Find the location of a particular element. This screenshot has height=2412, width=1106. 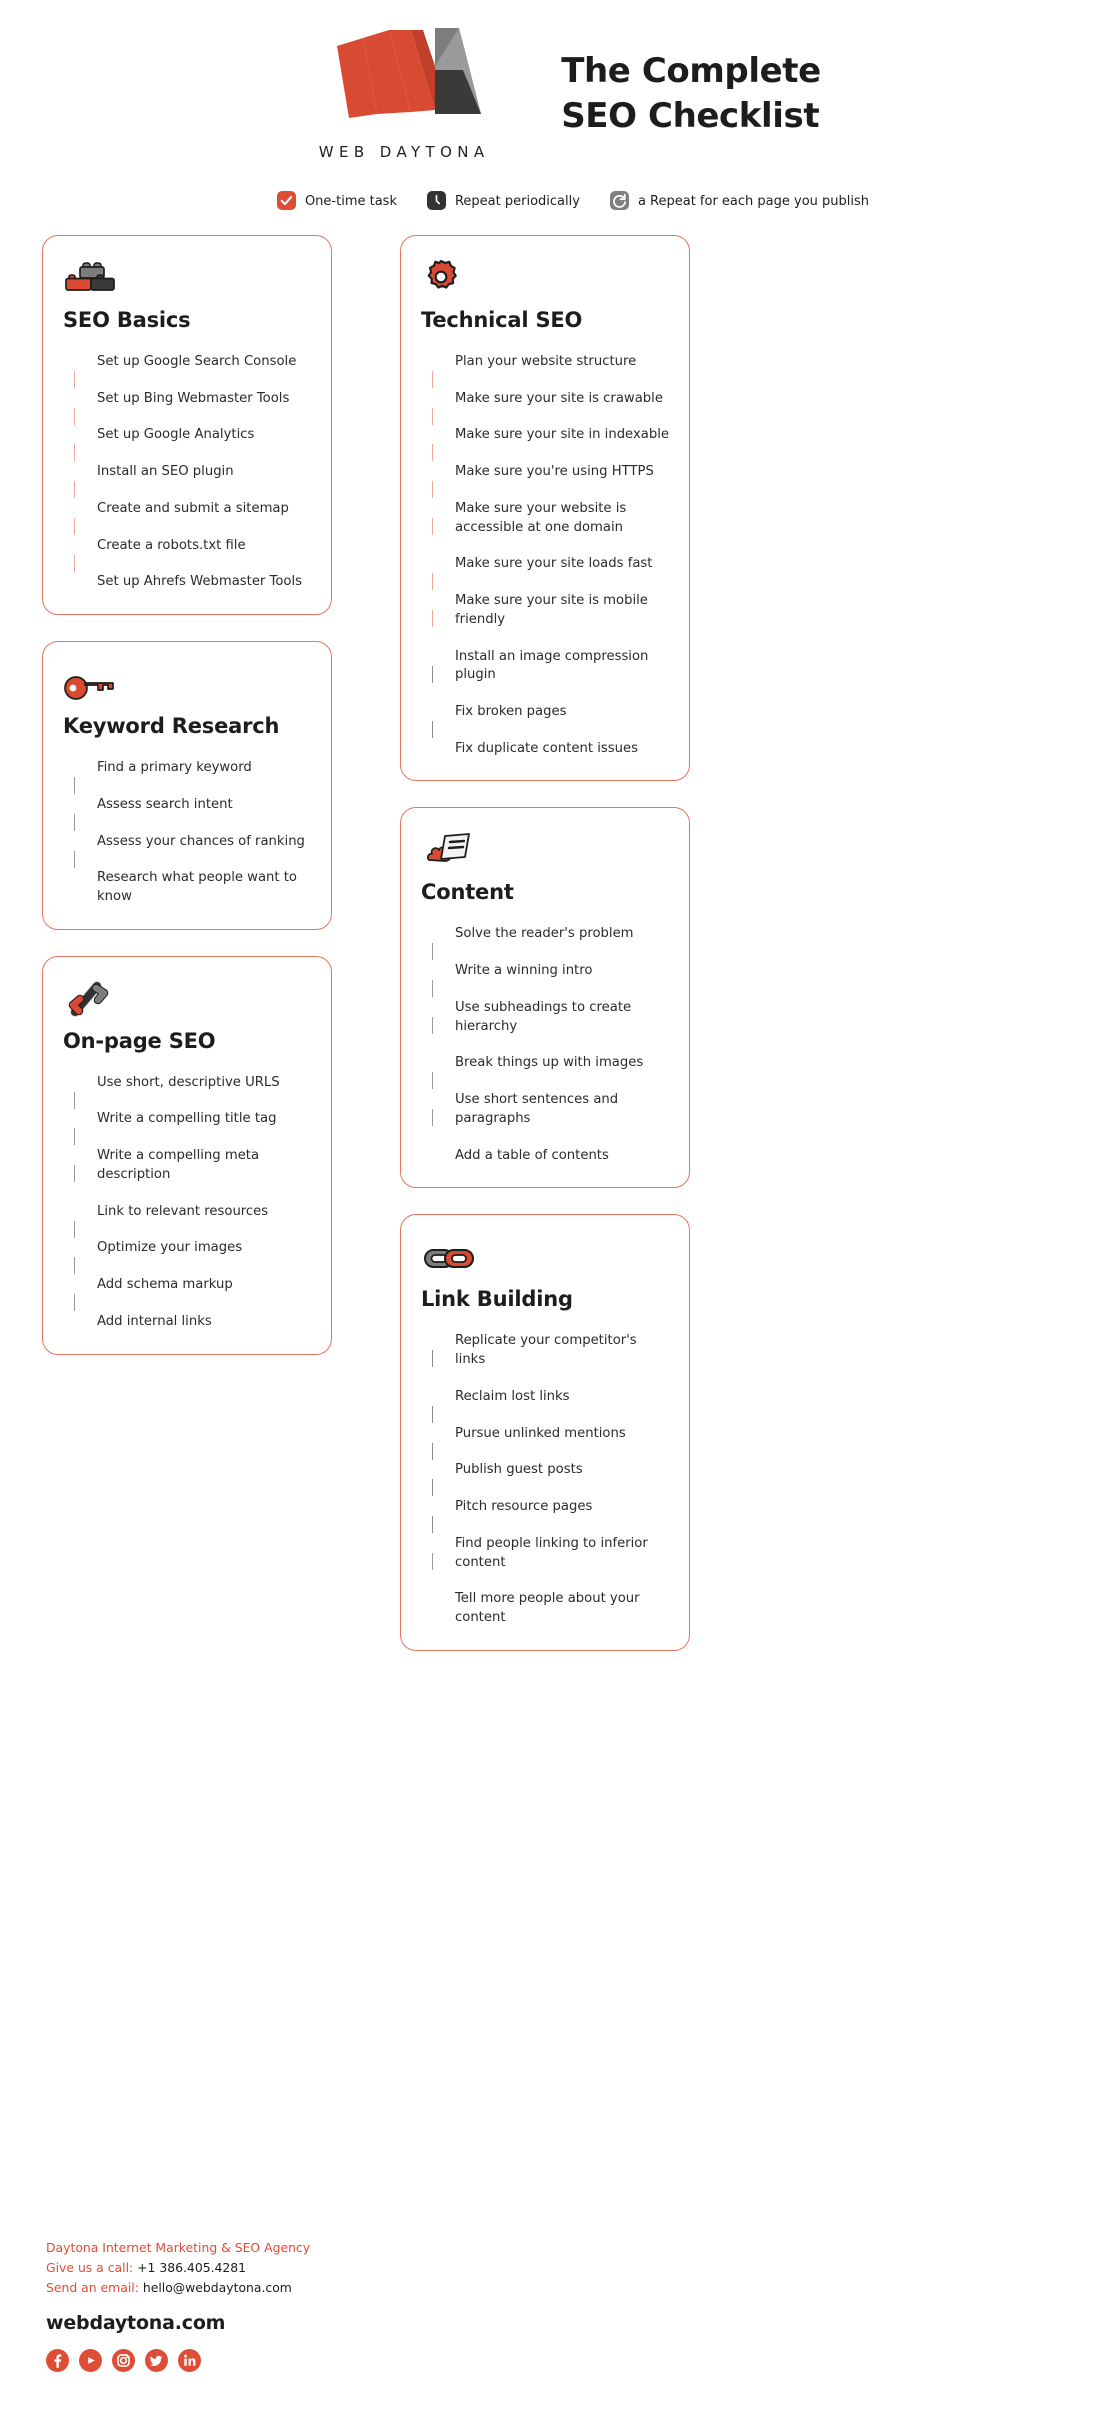

list-item: Fix broken pages is located at coordinates (546, 720).